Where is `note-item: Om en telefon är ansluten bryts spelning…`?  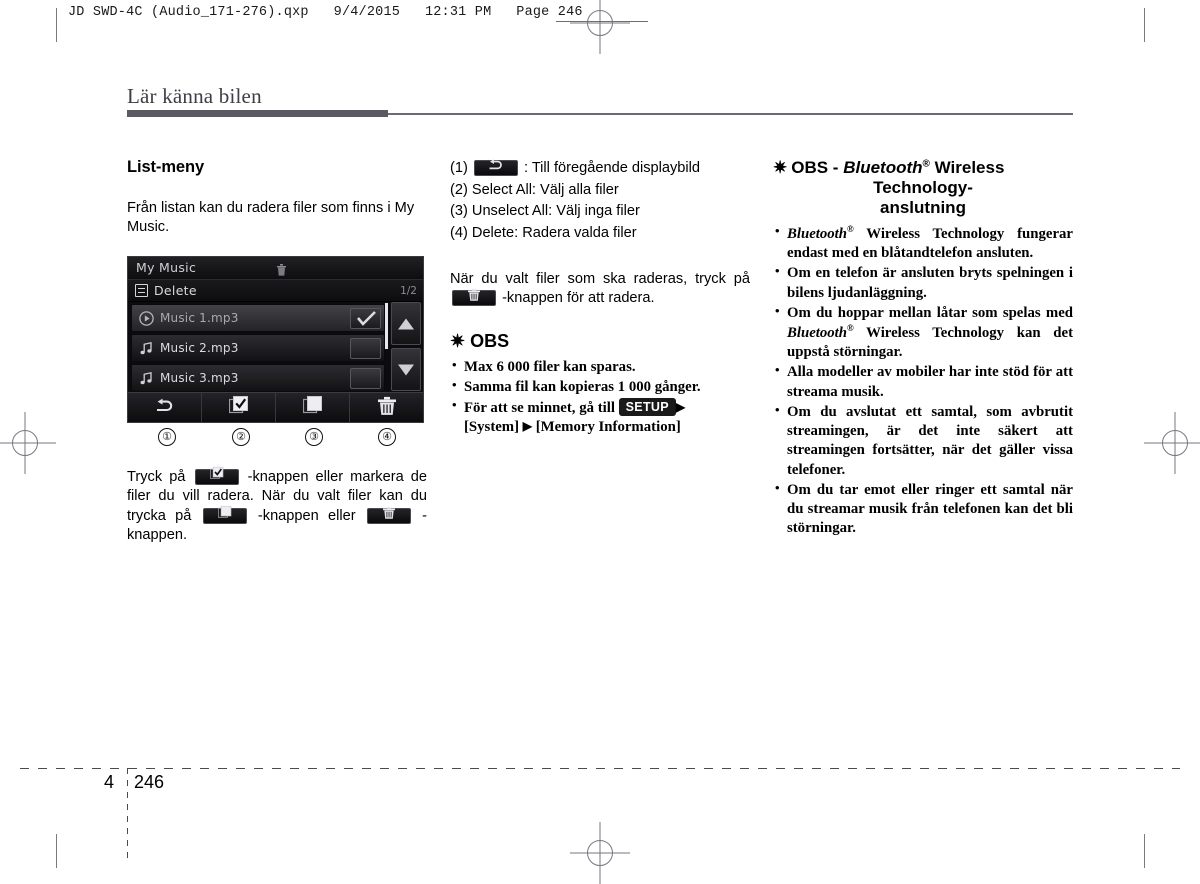
note-item: Om en telefon är ansluten bryts spelning… is located at coordinates (923, 282).